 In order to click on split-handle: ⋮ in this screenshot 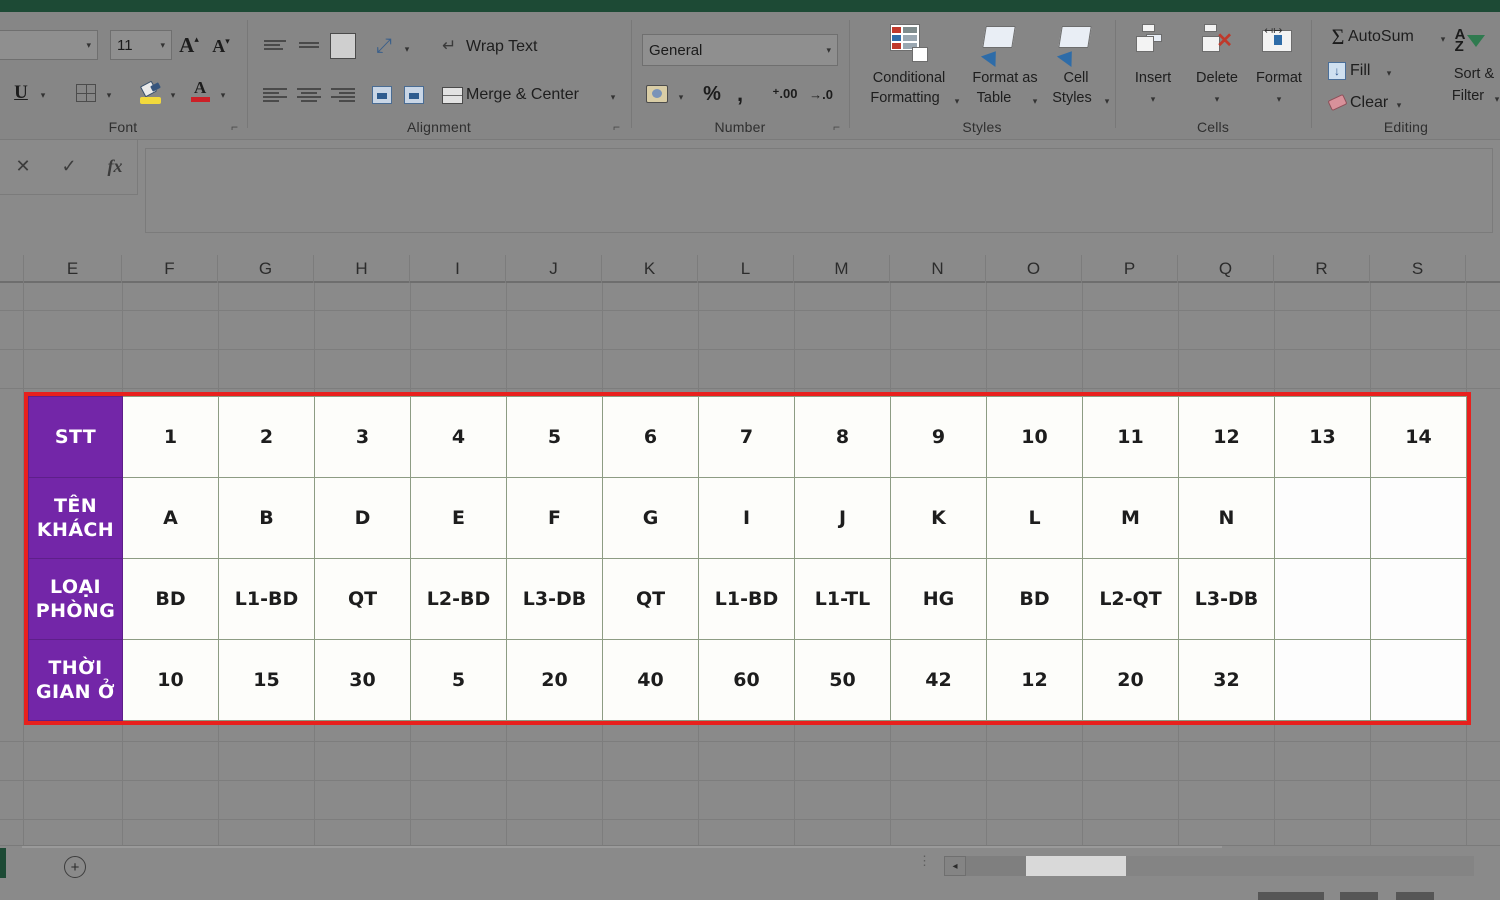, I will do `click(924, 860)`.